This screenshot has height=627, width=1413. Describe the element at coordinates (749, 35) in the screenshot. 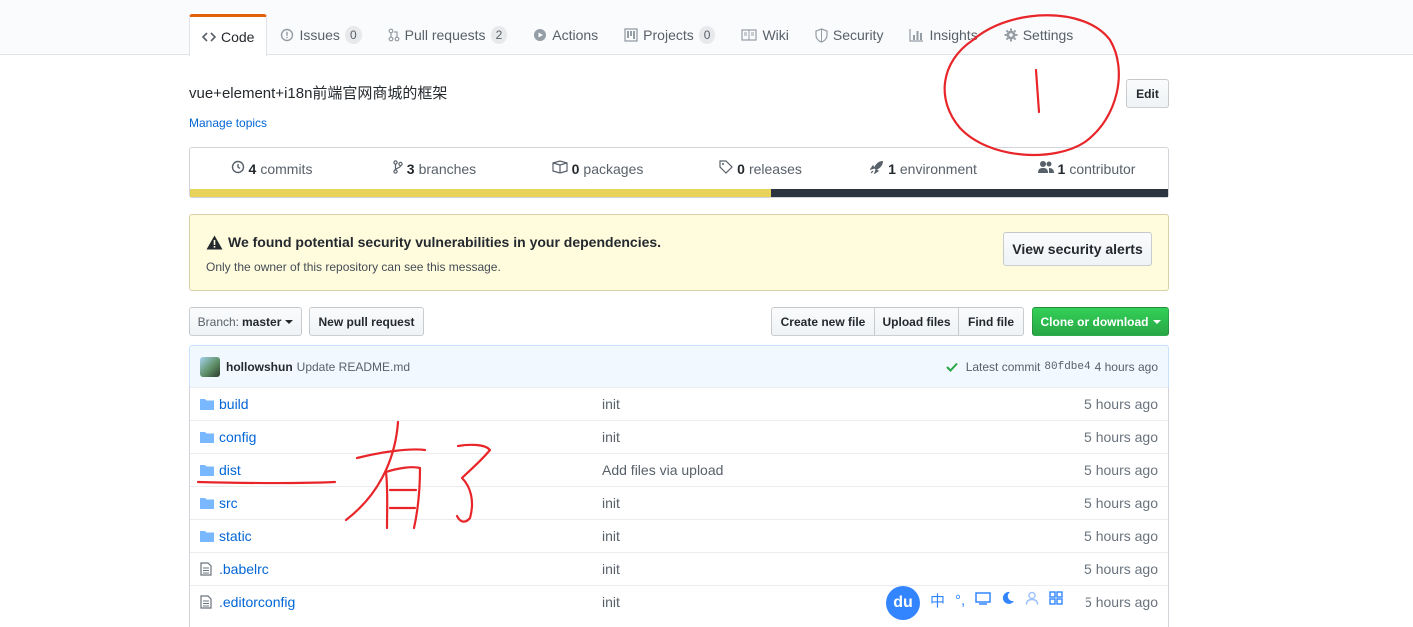

I see `book-icon` at that location.